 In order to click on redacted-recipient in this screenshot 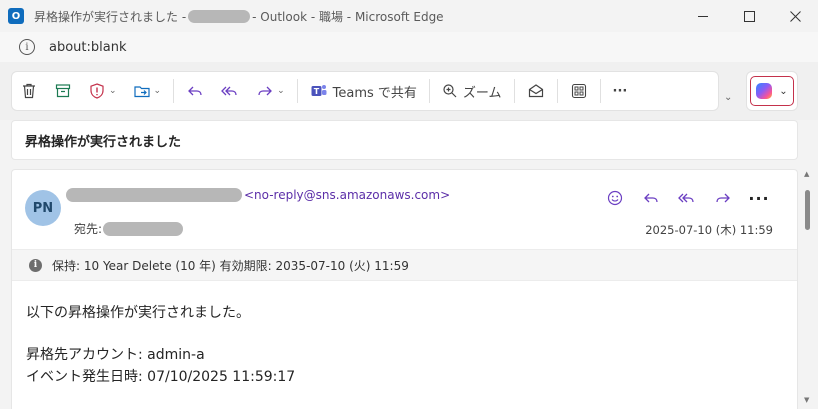, I will do `click(143, 228)`.